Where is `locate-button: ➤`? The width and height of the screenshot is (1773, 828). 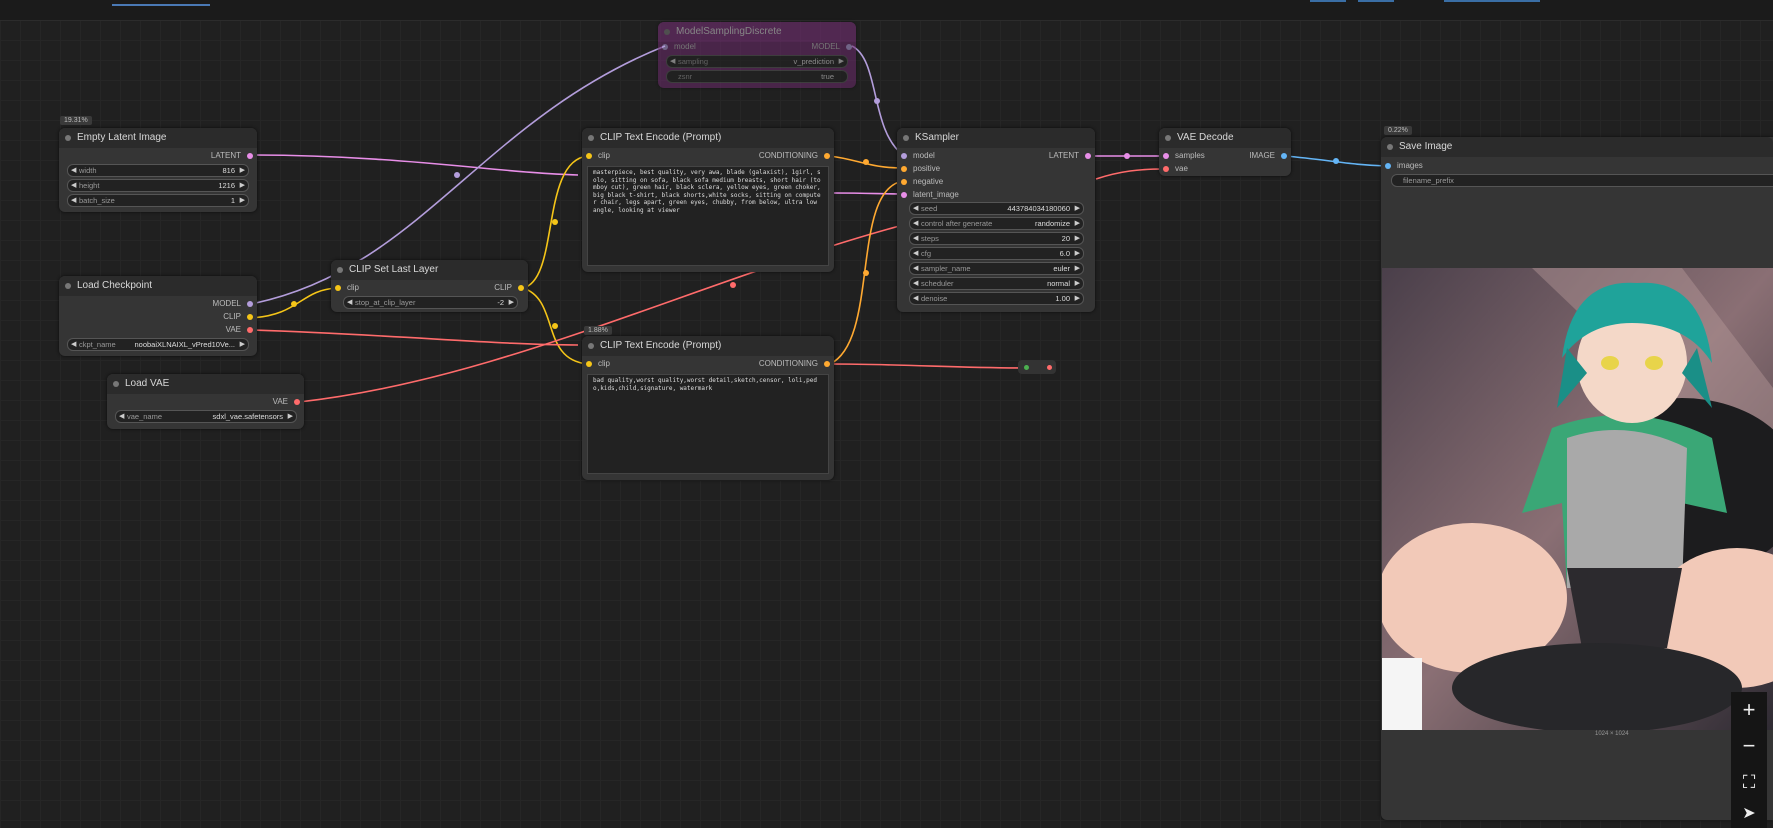
locate-button: ➤ is located at coordinates (1749, 814).